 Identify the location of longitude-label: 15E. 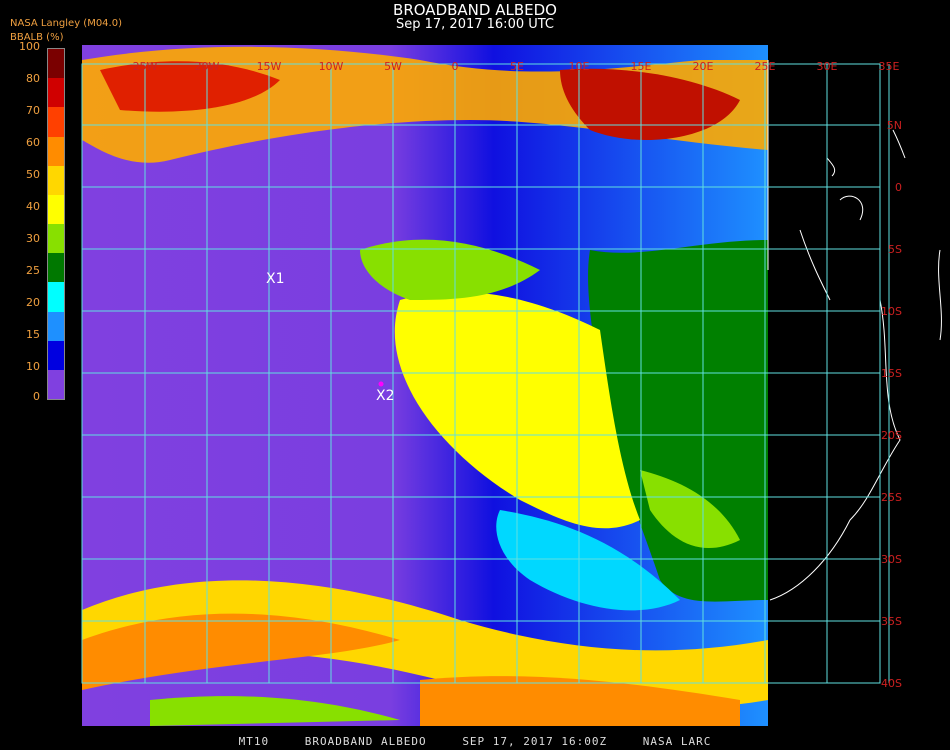
(641, 66).